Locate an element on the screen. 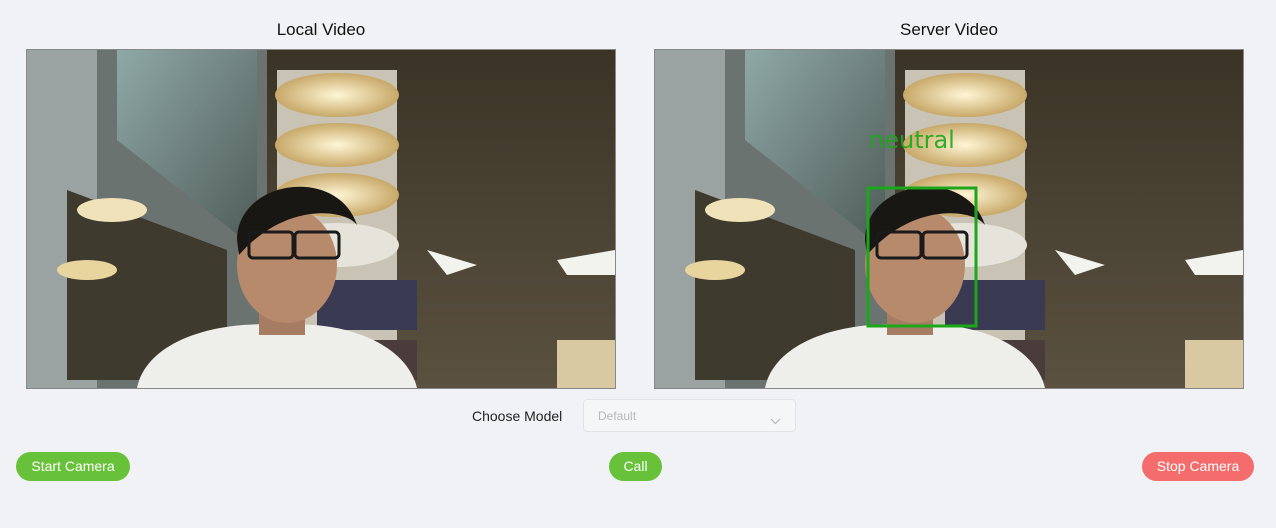 This screenshot has width=1276, height=528. stop-camera-button: Stop Camera is located at coordinates (1198, 466).